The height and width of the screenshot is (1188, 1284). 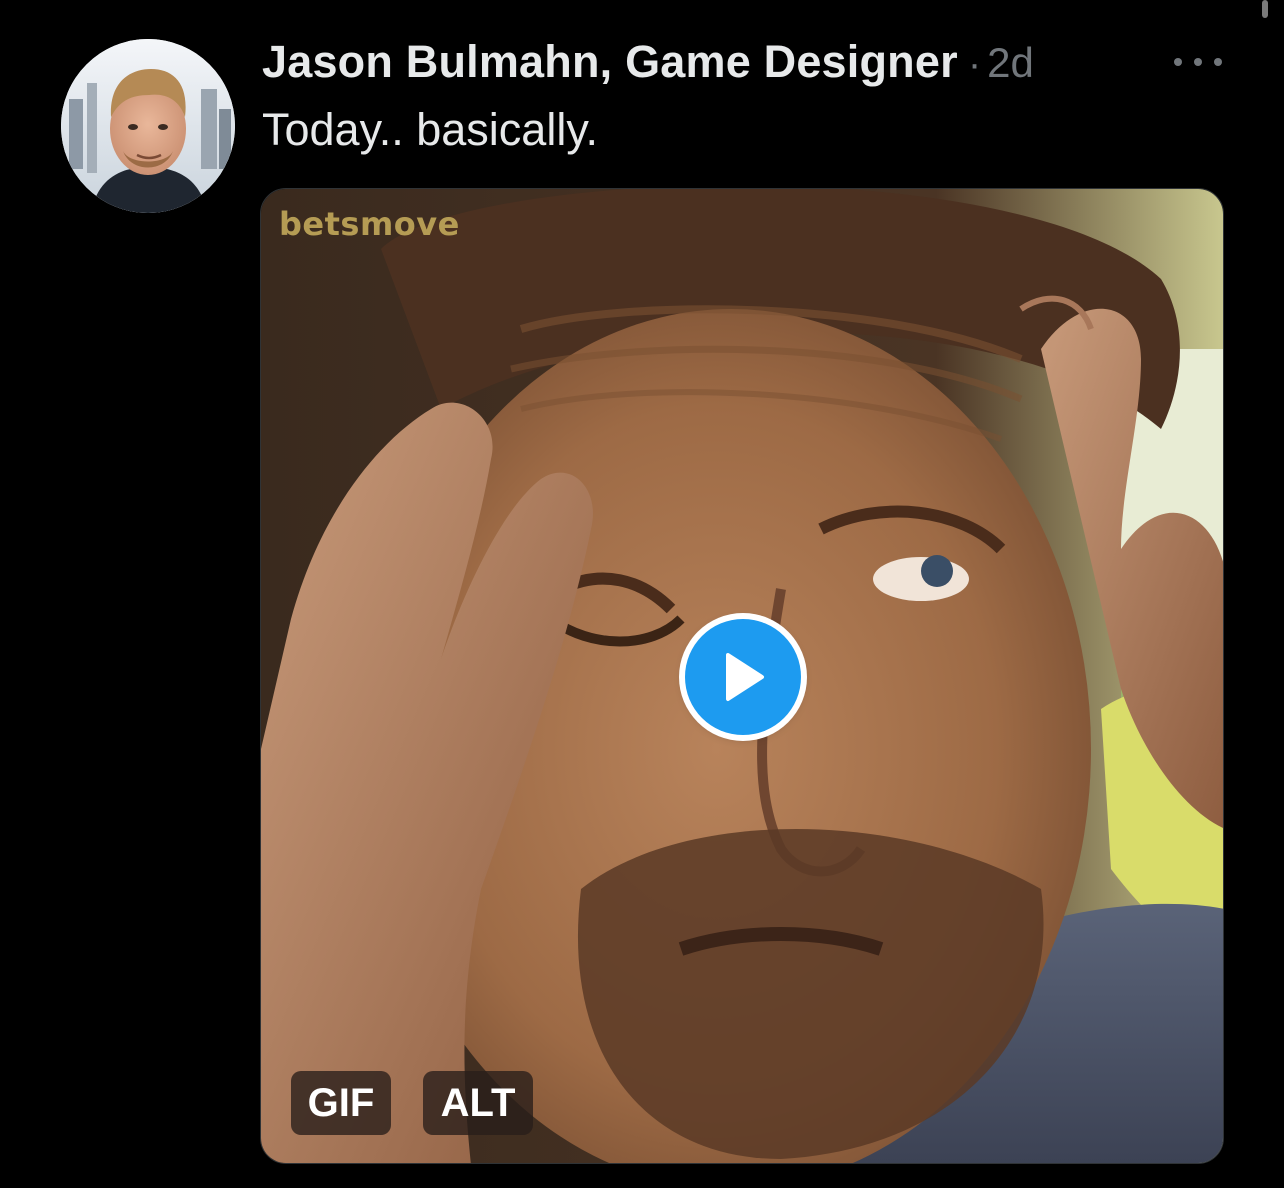 I want to click on avatar, so click(x=148, y=126).